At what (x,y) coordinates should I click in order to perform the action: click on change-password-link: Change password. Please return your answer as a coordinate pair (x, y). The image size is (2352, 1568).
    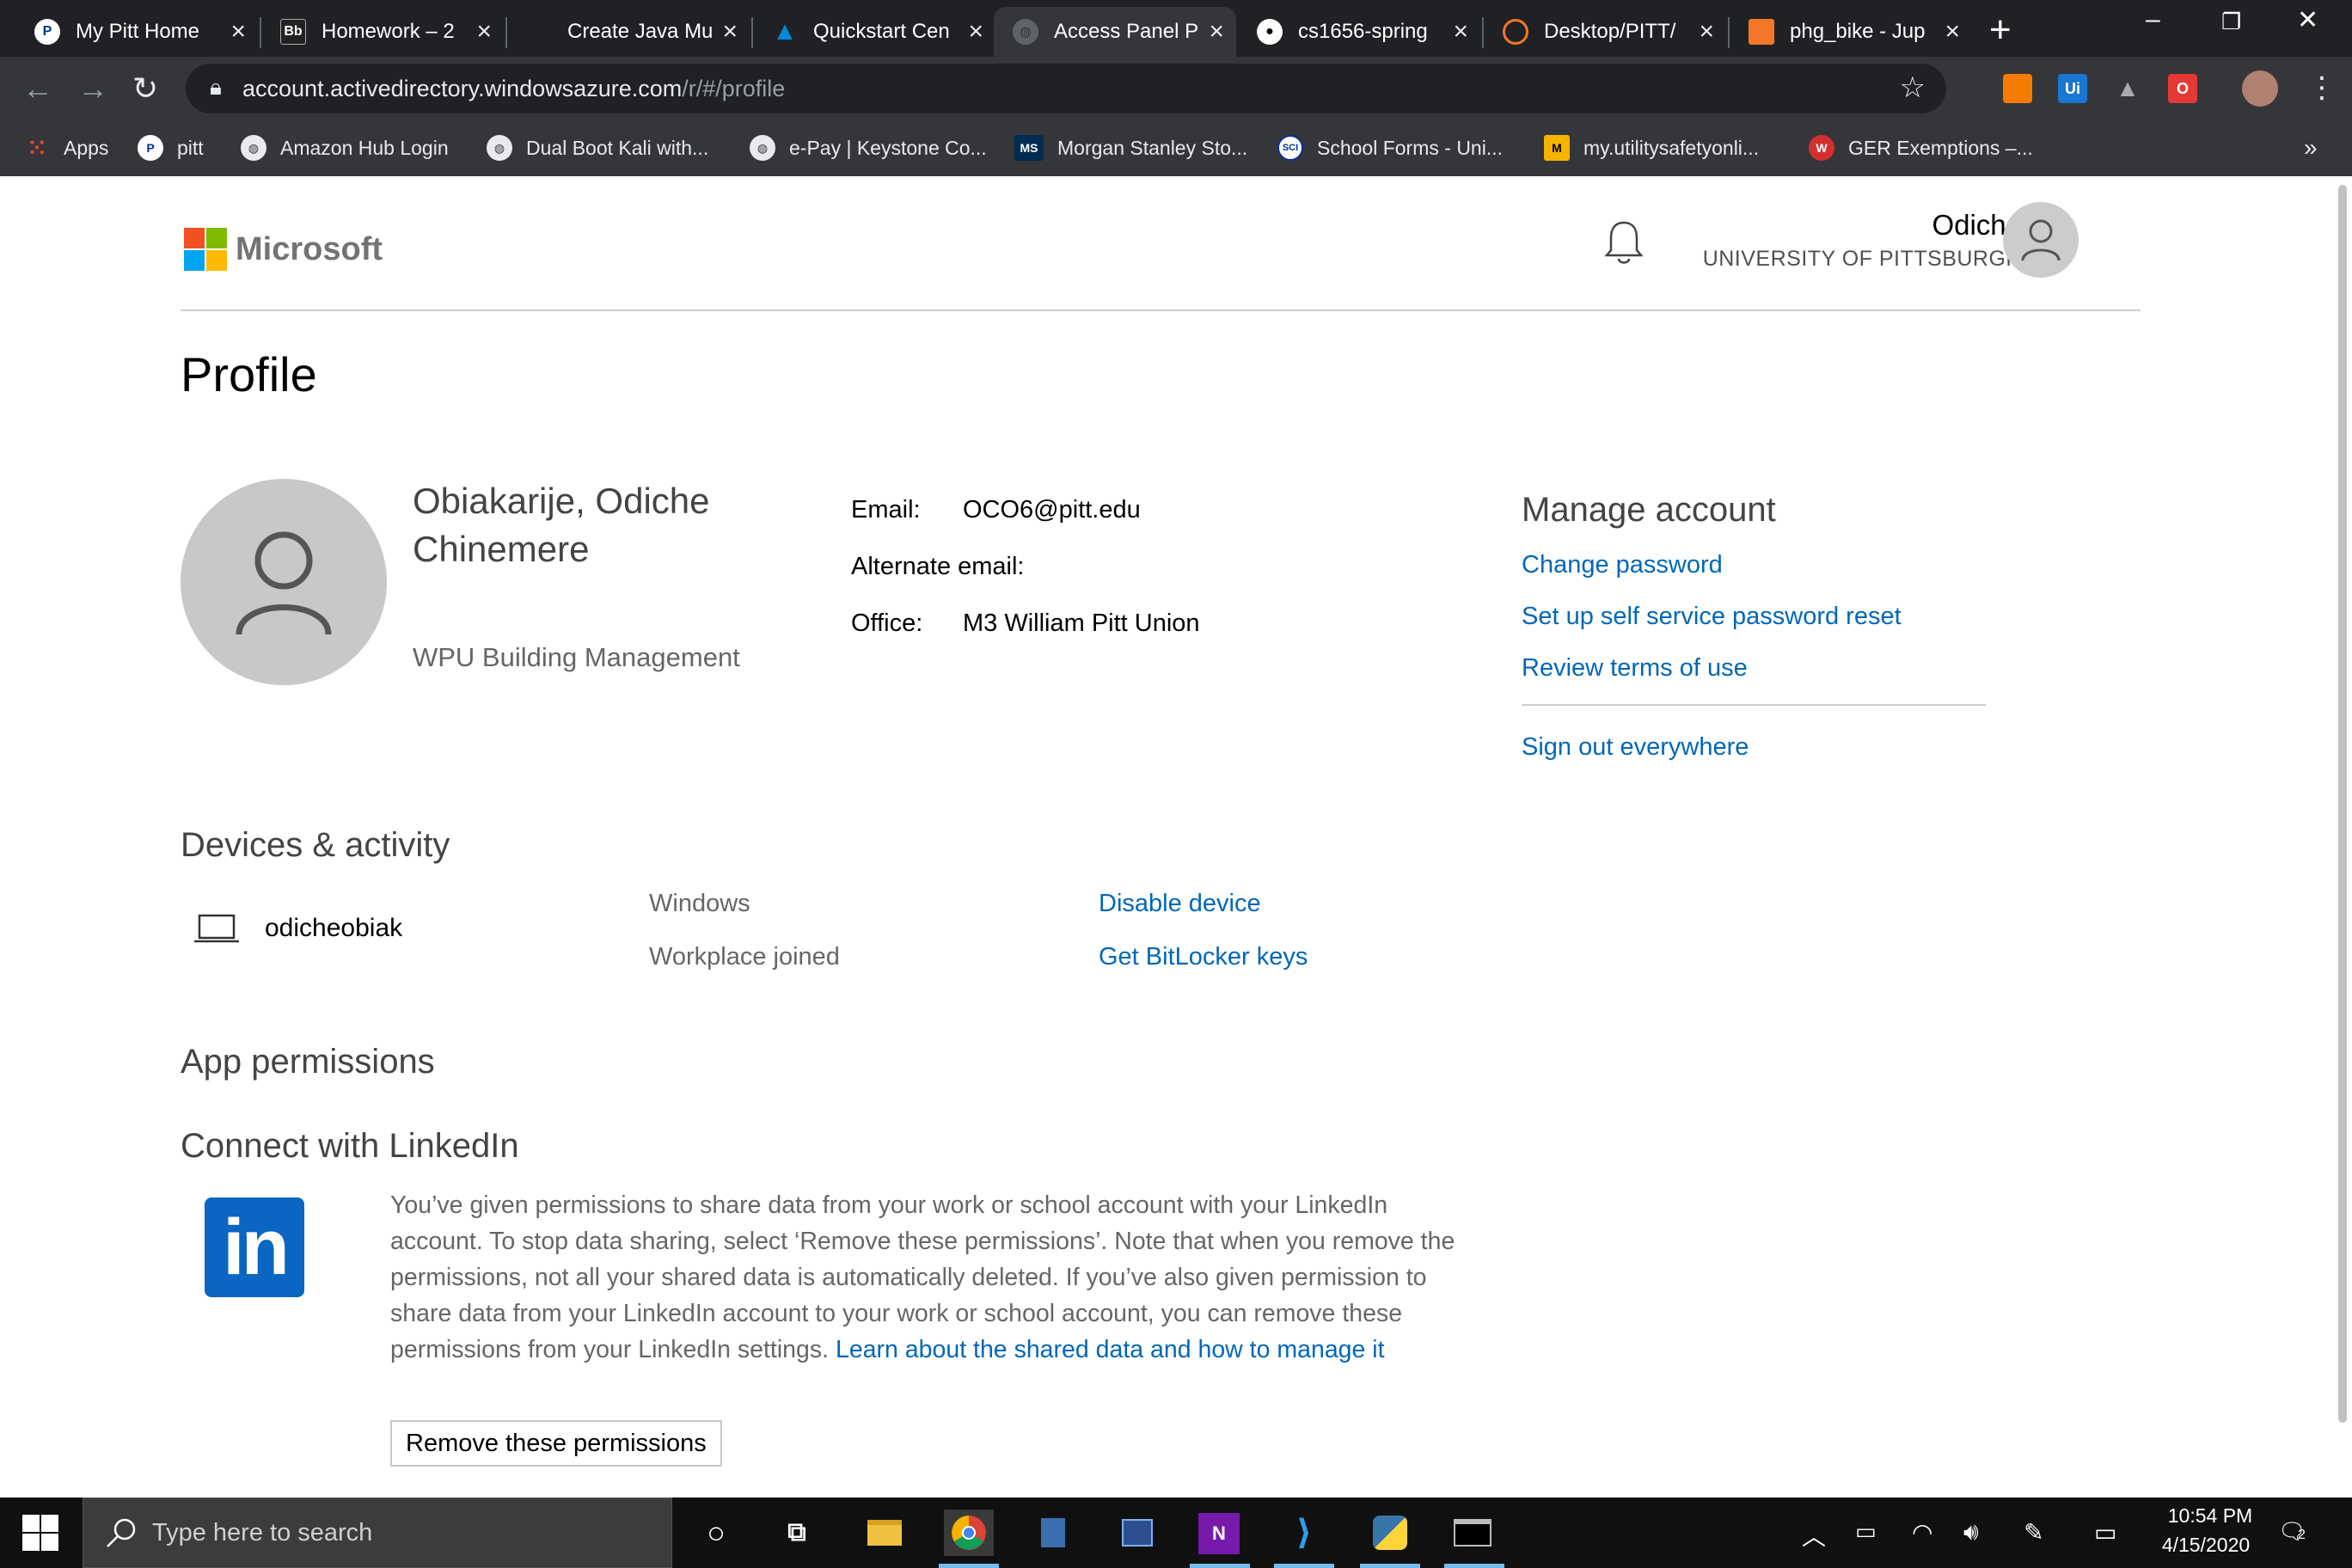
    Looking at the image, I should click on (1622, 565).